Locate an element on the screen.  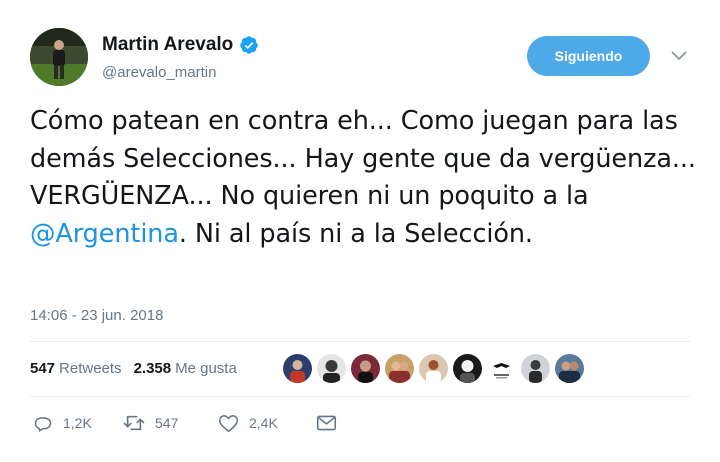
tweet-actions: 1,2K 547 2,4K is located at coordinates (185, 423).